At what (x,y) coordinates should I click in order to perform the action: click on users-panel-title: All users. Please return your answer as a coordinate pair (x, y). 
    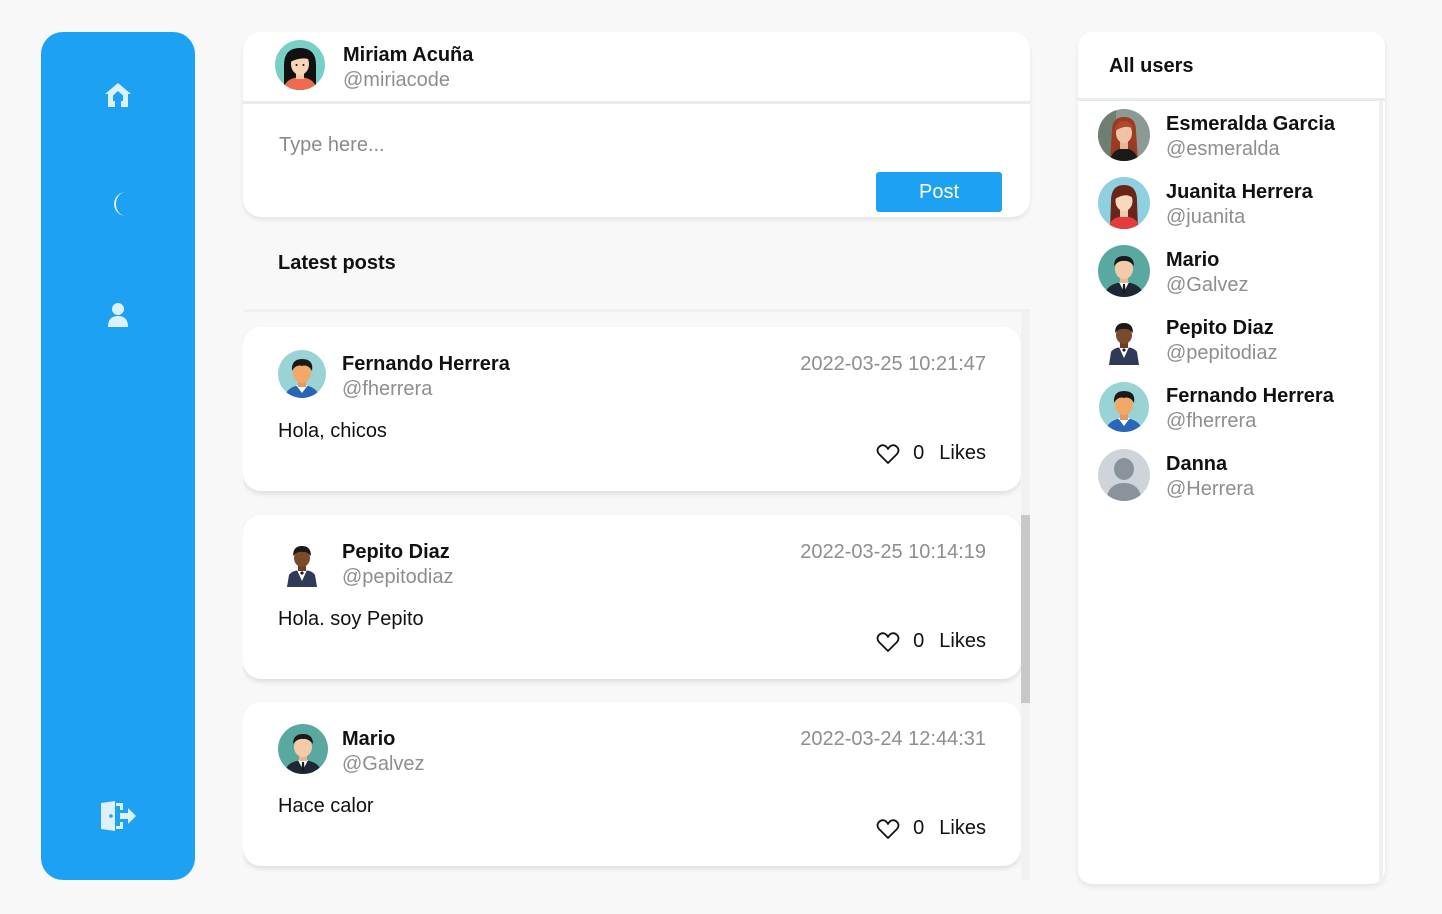
    Looking at the image, I should click on (1151, 66).